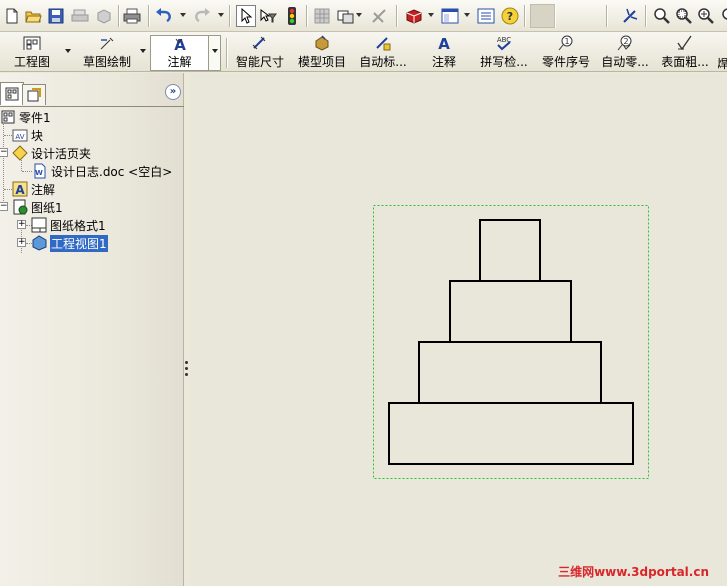 The image size is (727, 586). I want to click on tree-item-label: 图纸格式1, so click(78, 225).